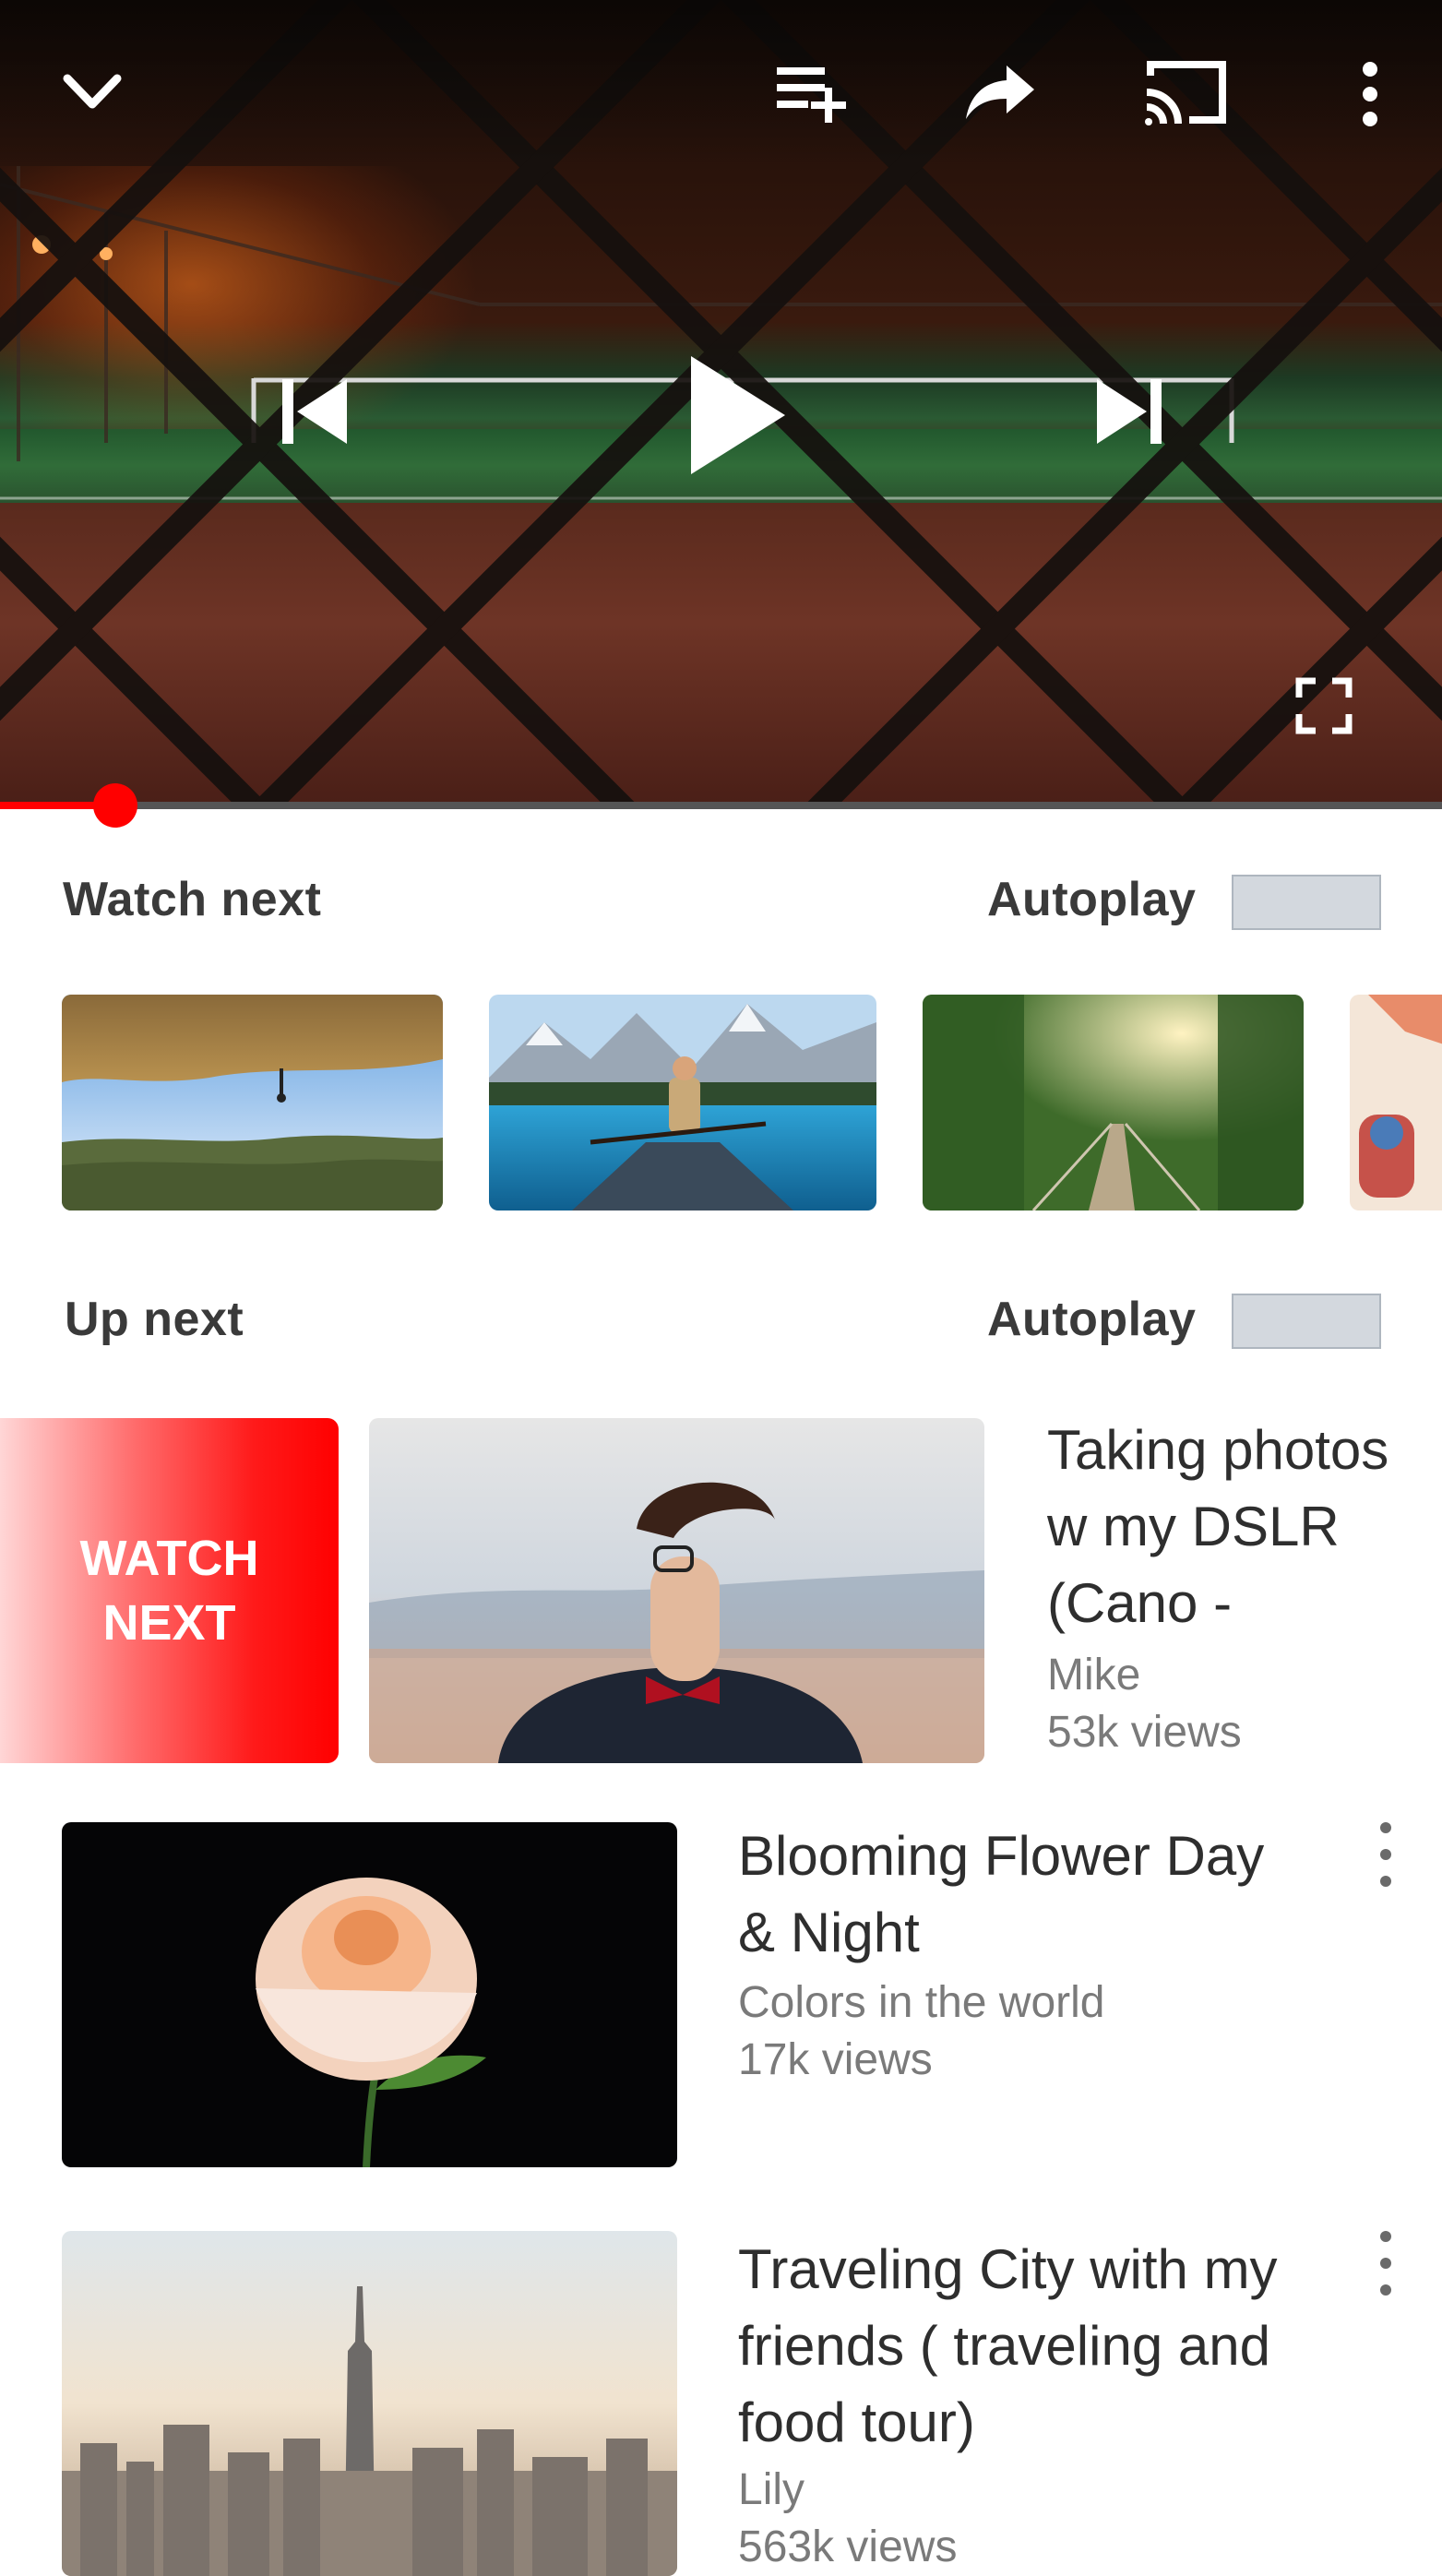 Image resolution: width=1442 pixels, height=2576 pixels. Describe the element at coordinates (921, 2002) in the screenshot. I see `video-channel: Colors in the world` at that location.